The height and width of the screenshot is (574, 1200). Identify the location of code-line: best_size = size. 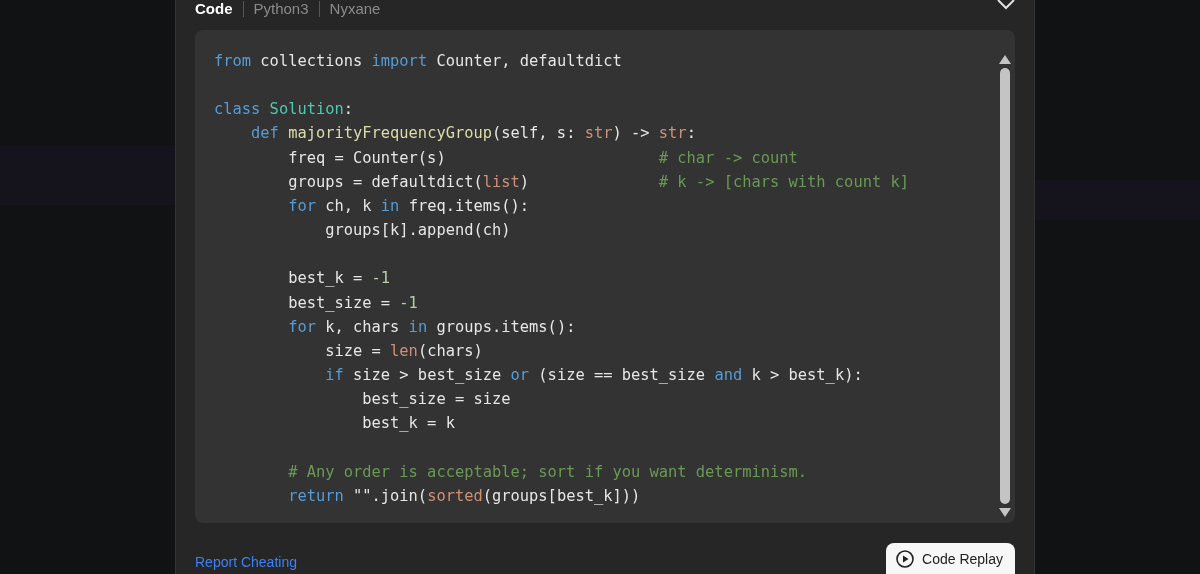
(436, 400).